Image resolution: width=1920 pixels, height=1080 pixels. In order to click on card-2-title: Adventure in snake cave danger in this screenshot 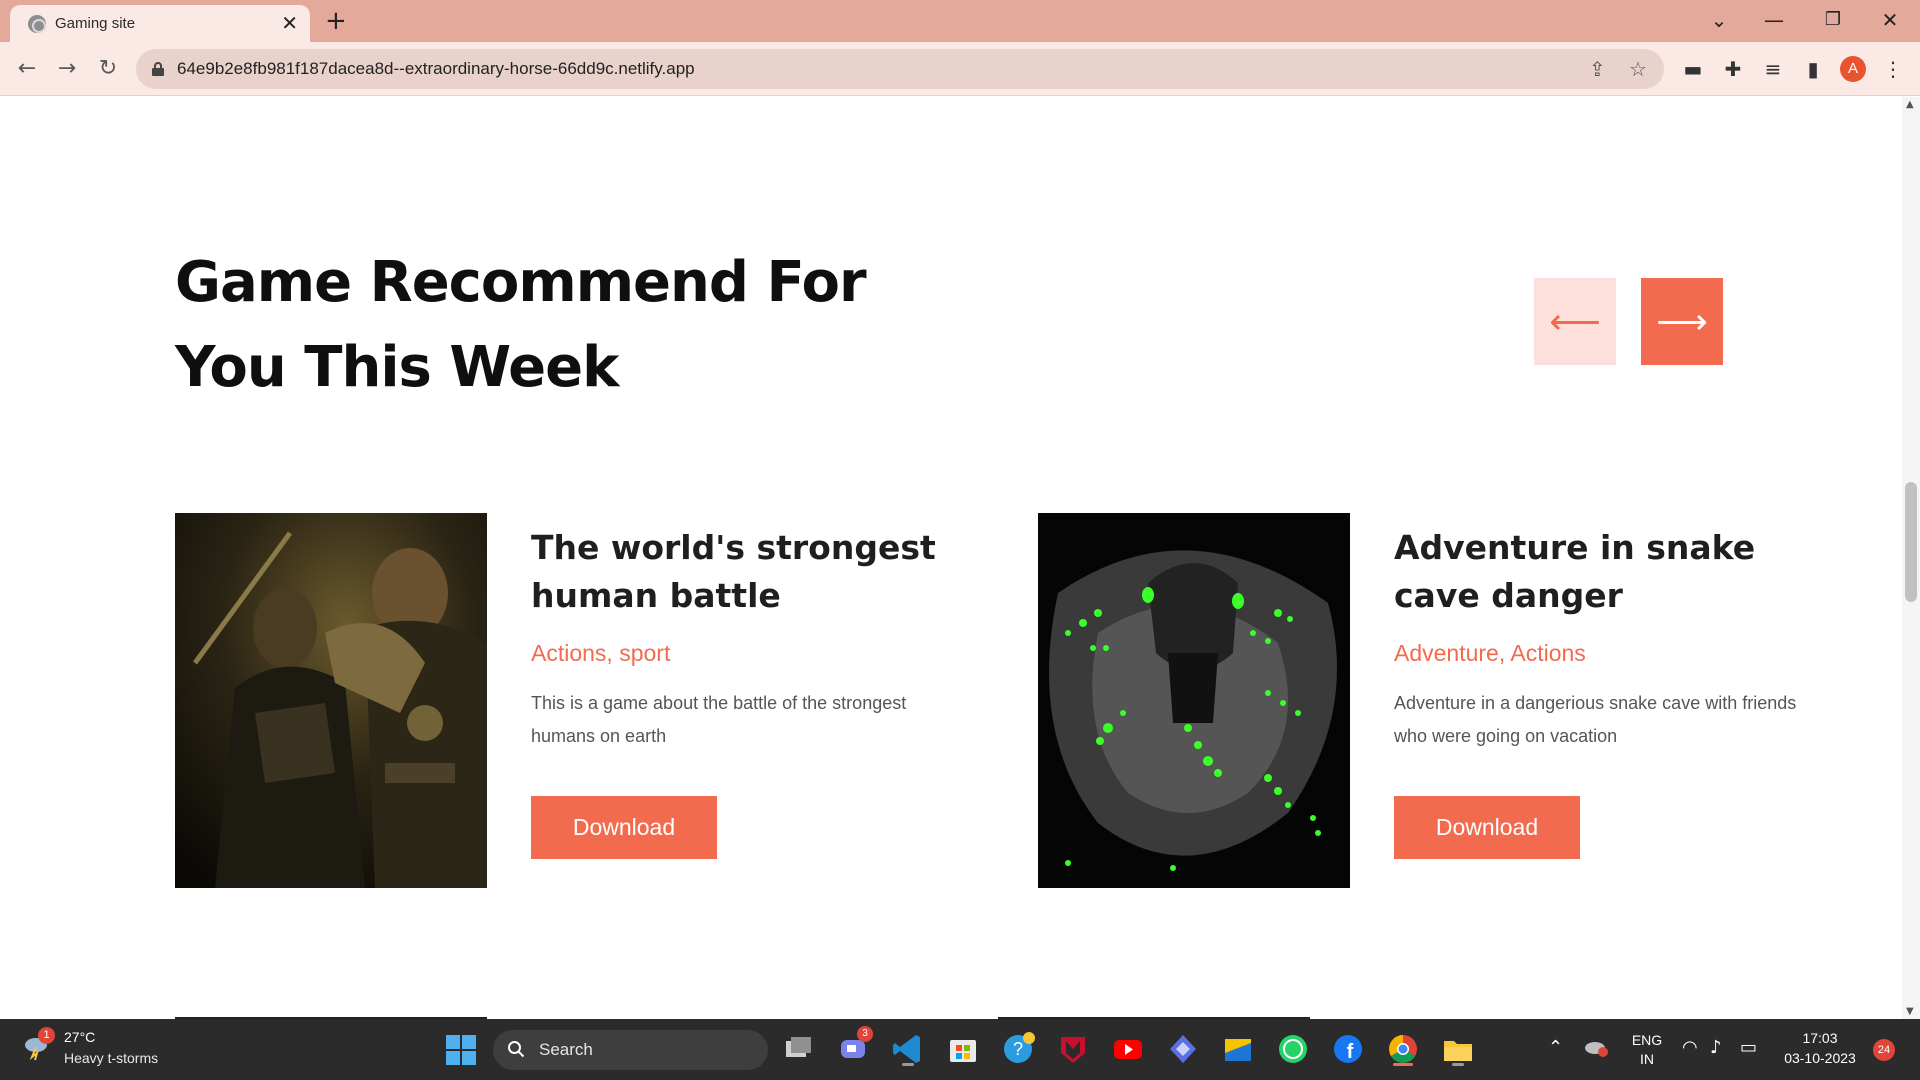, I will do `click(1604, 572)`.